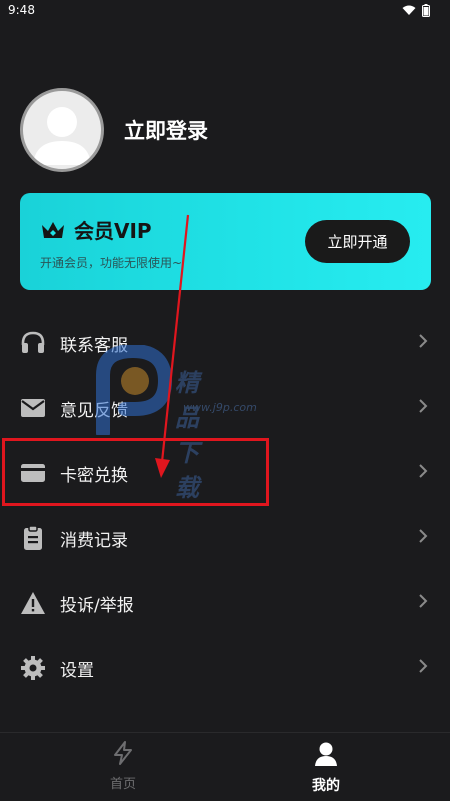  Describe the element at coordinates (122, 784) in the screenshot. I see `tab-label: 首页` at that location.